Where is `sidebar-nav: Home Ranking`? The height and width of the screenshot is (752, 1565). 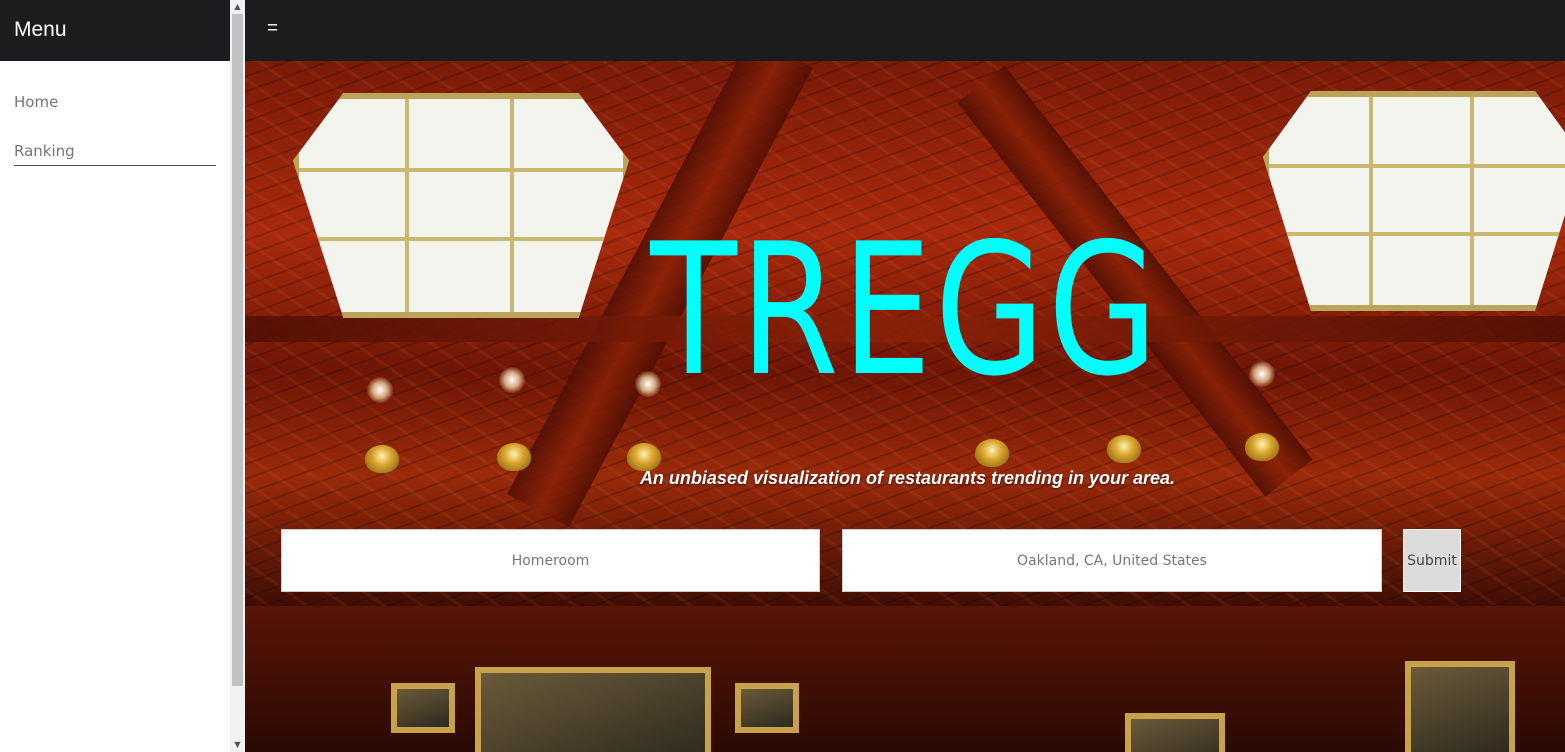 sidebar-nav: Home Ranking is located at coordinates (115, 121).